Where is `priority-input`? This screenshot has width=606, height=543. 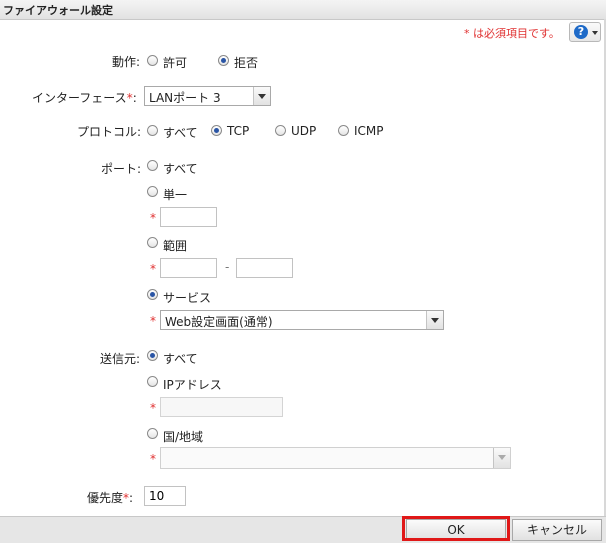
priority-input is located at coordinates (165, 496).